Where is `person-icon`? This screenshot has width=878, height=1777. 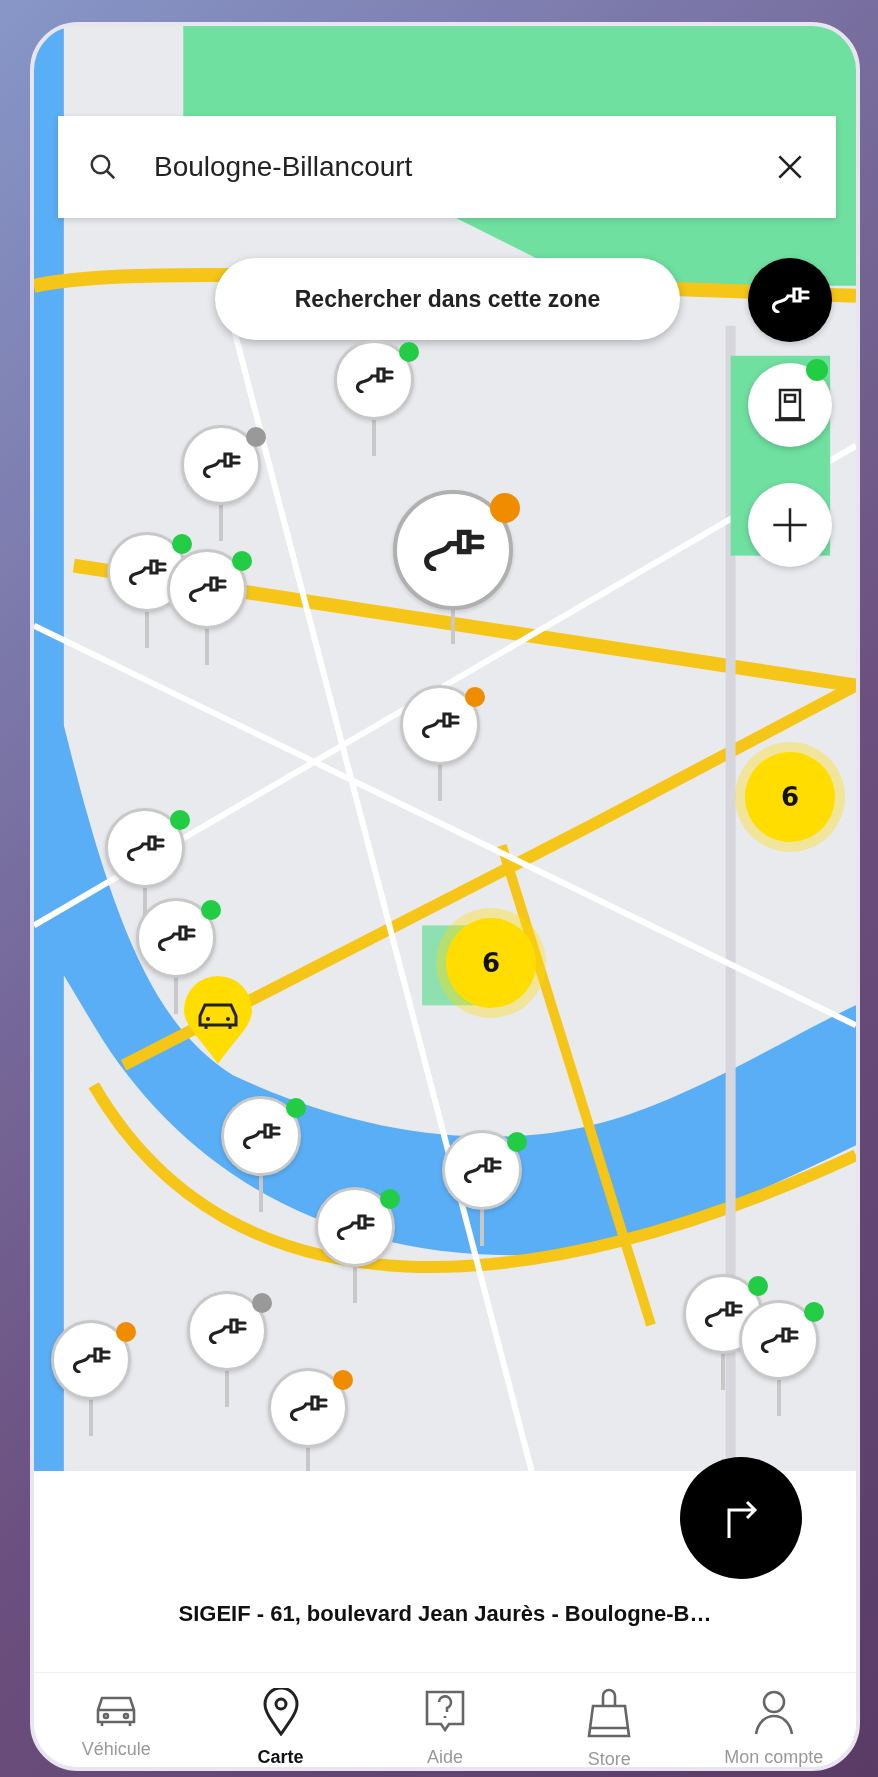
person-icon is located at coordinates (773, 1712).